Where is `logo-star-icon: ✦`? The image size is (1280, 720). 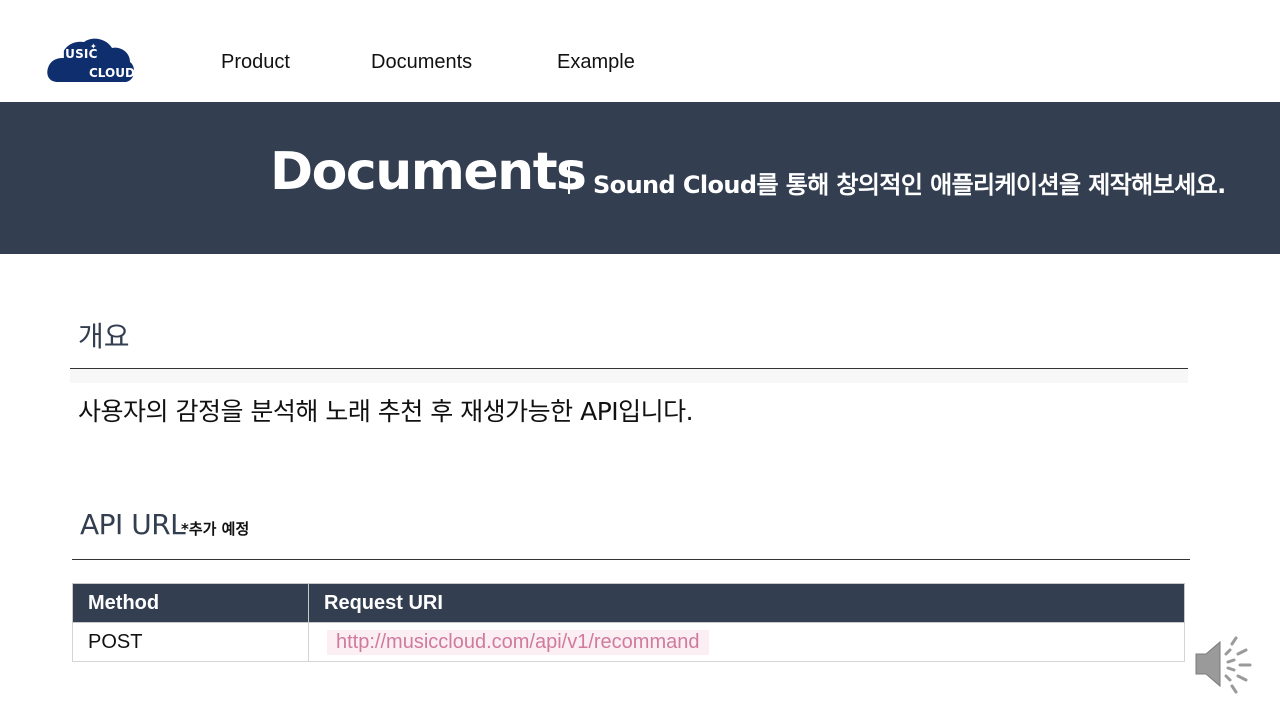
logo-star-icon: ✦ is located at coordinates (93, 46).